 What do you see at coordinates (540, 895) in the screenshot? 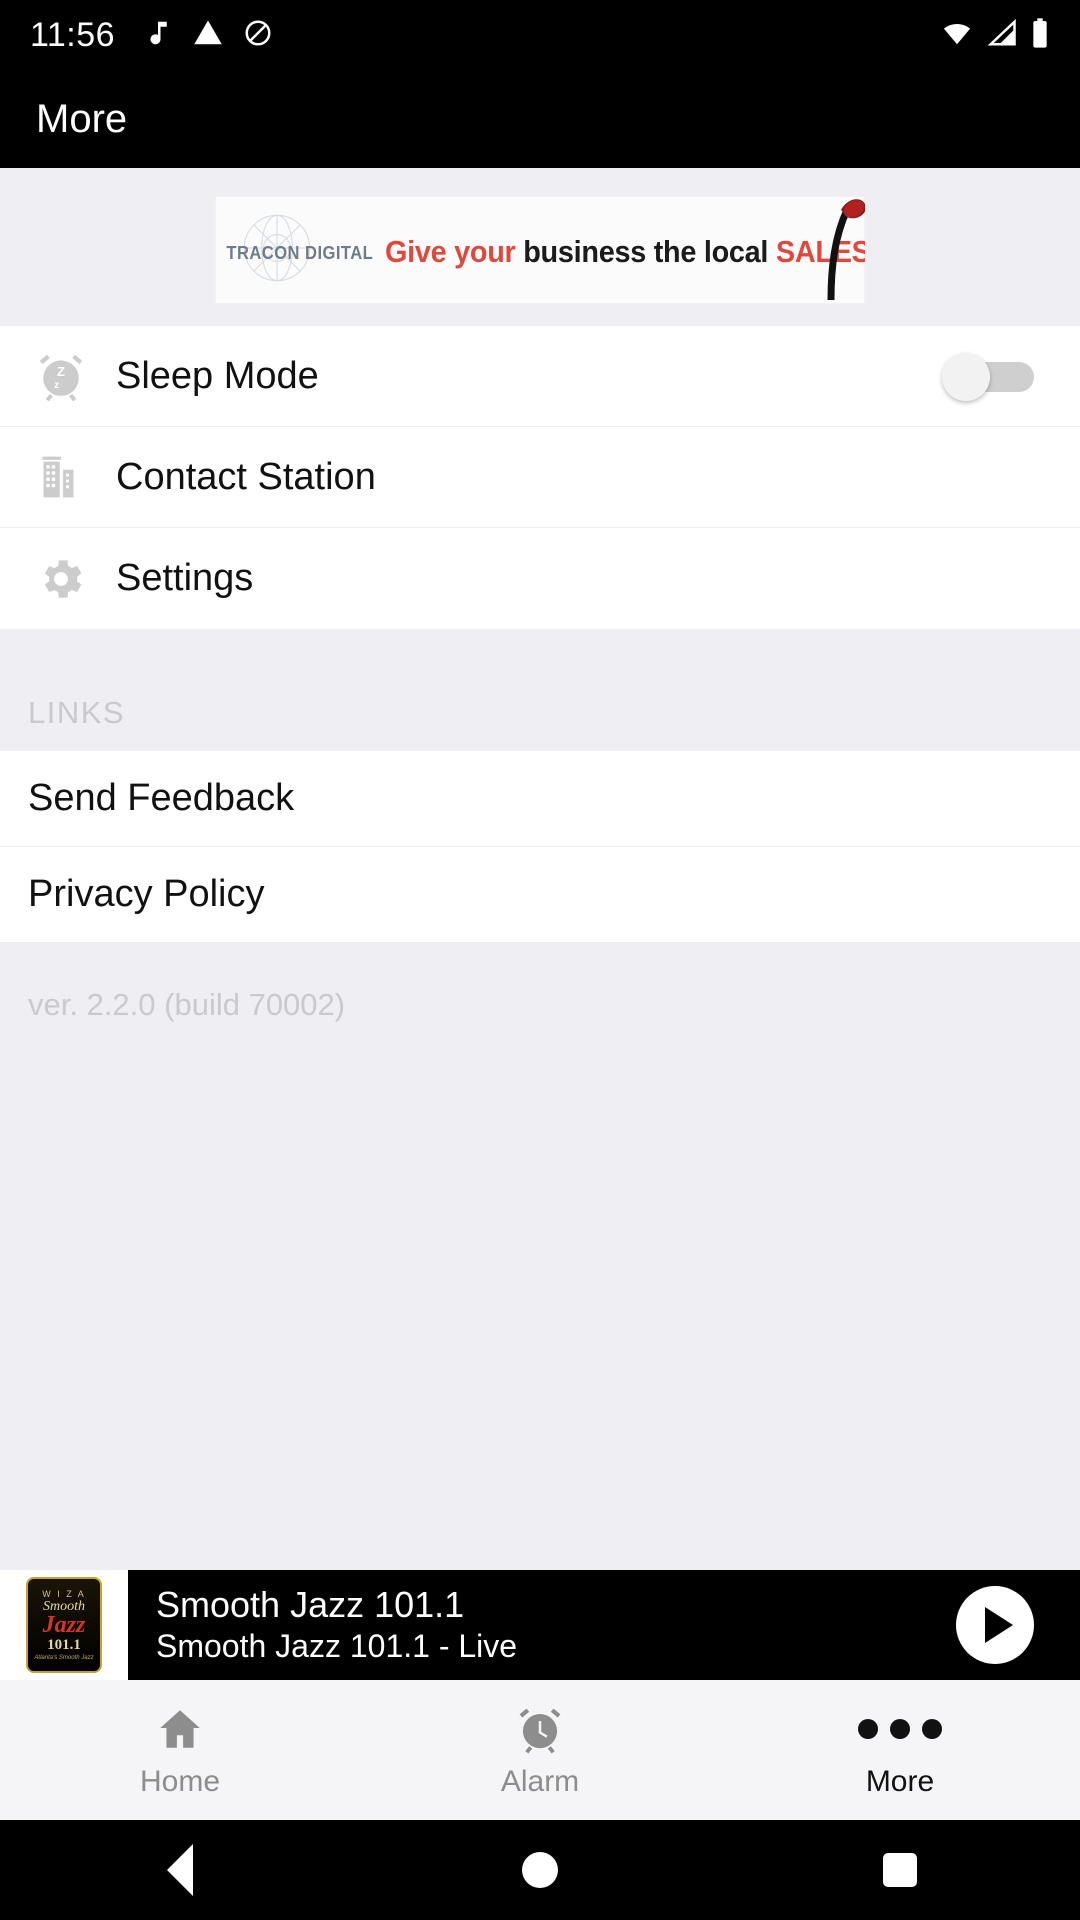
I see `link-item-privacy-policy: Privacy Policy` at bounding box center [540, 895].